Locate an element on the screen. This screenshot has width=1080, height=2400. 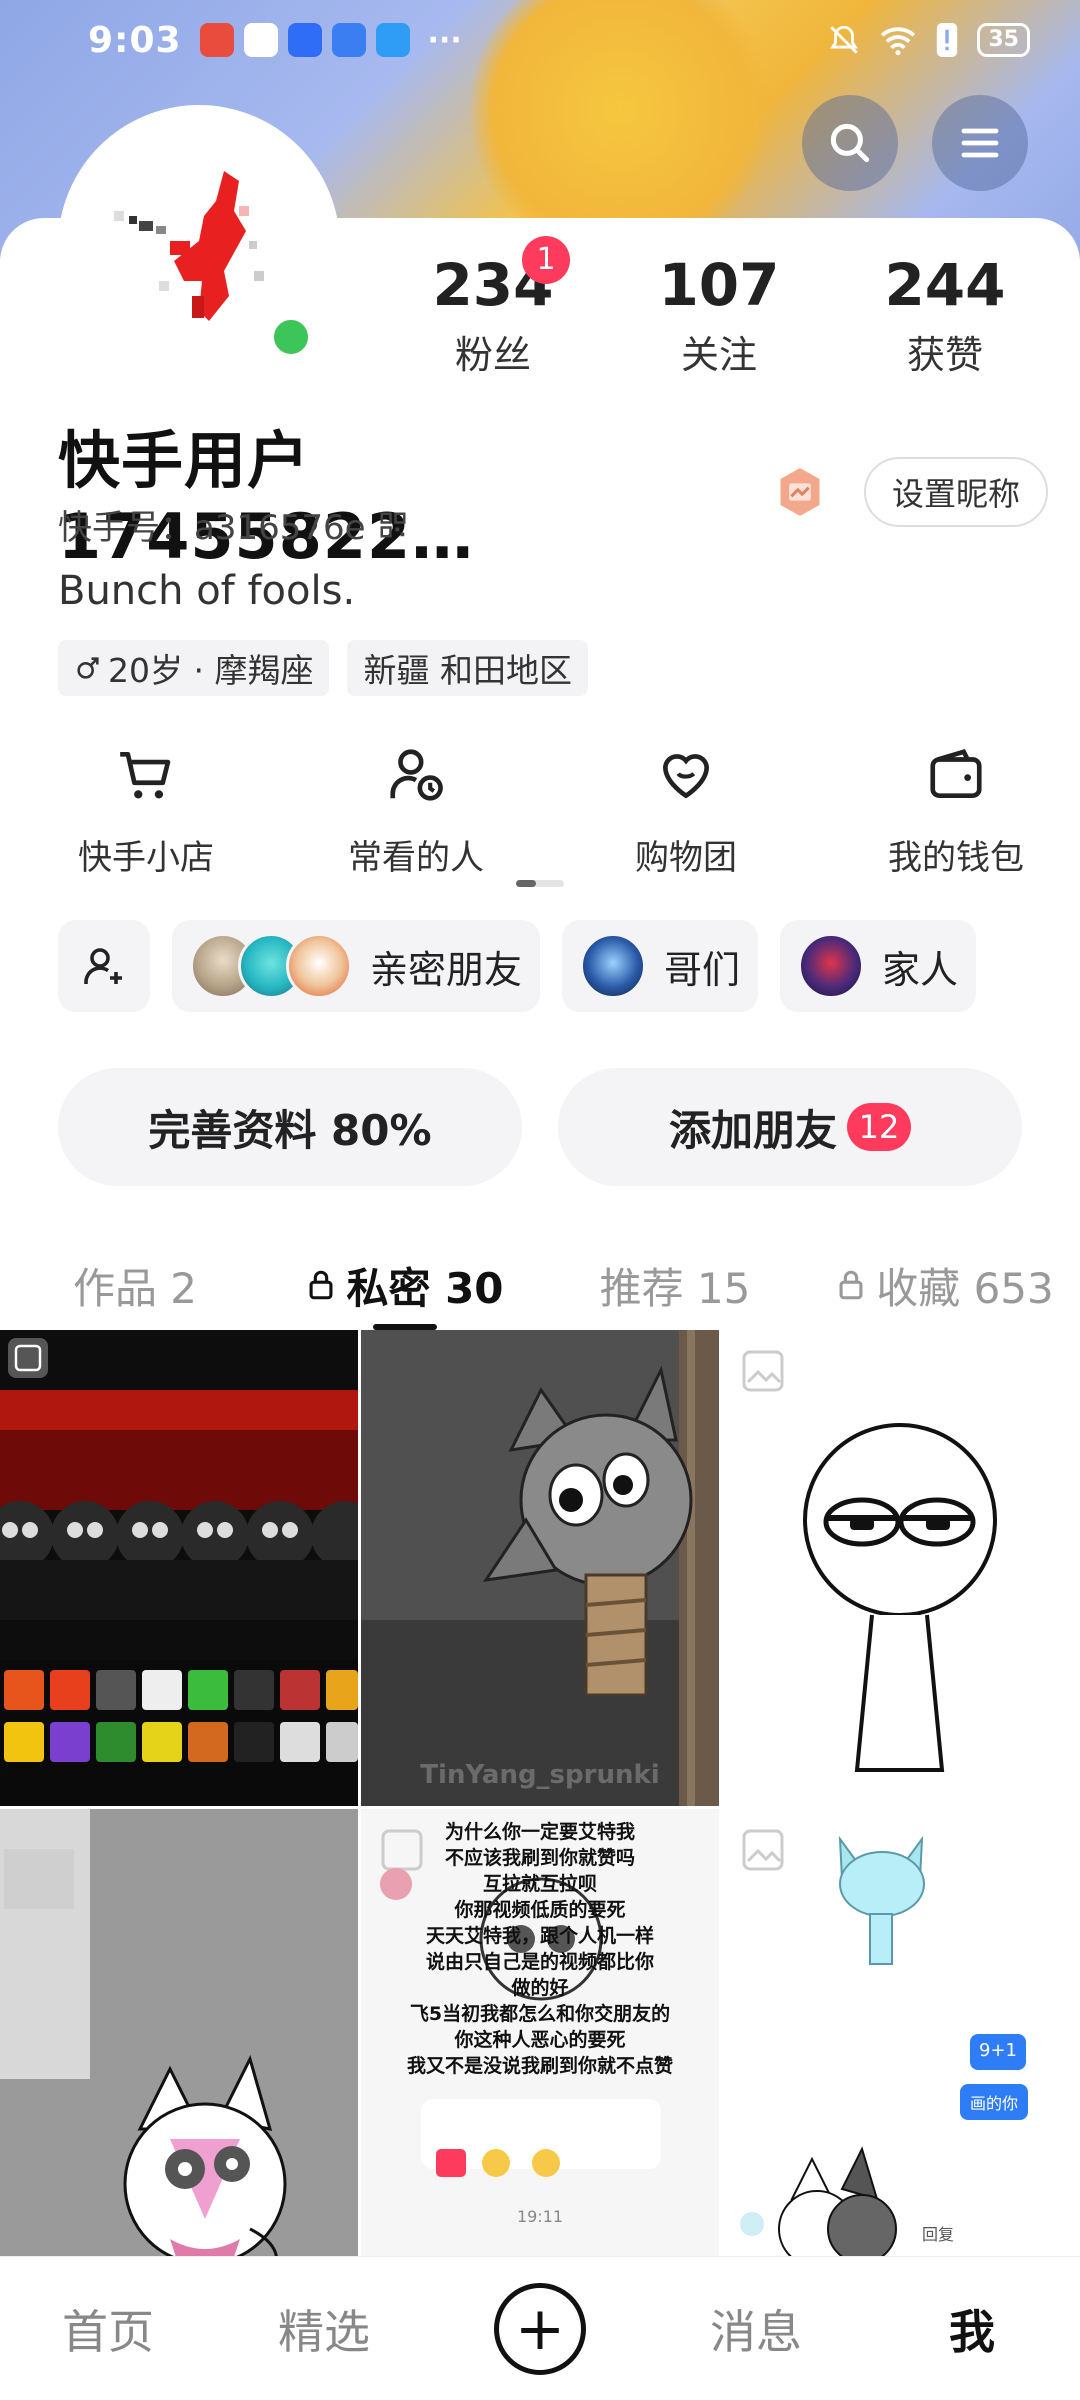
caption-line: 你那视频低质的要死 is located at coordinates (540, 1910).